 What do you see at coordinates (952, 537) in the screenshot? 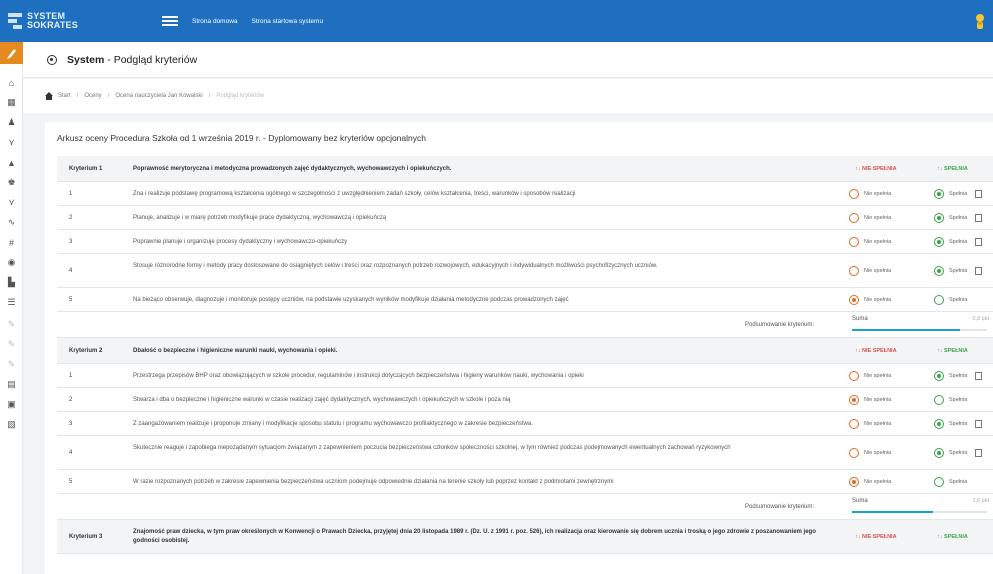
I see `meets-header: ↑↓ SPEŁNIA` at bounding box center [952, 537].